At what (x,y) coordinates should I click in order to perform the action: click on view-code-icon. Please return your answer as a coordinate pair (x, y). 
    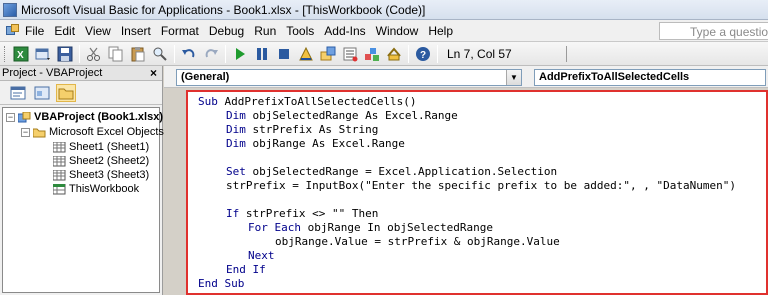
    Looking at the image, I should click on (18, 93).